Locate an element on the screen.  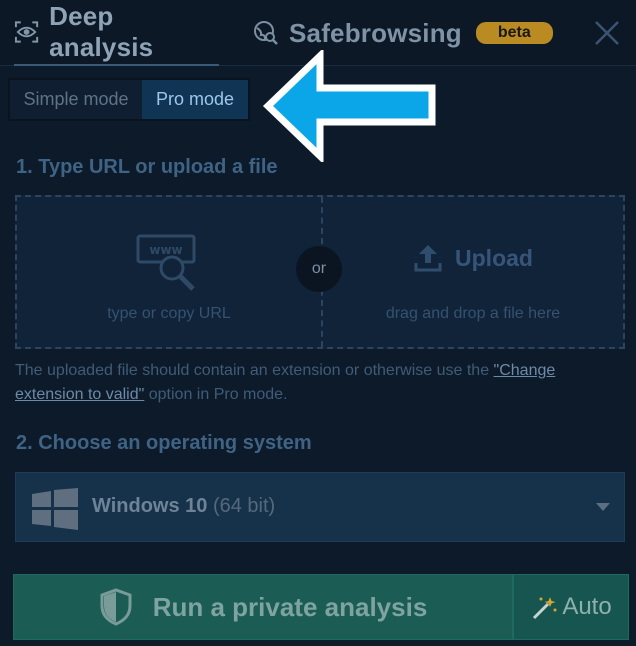
mode-toggle: Simple mode Pro mode is located at coordinates (129, 99).